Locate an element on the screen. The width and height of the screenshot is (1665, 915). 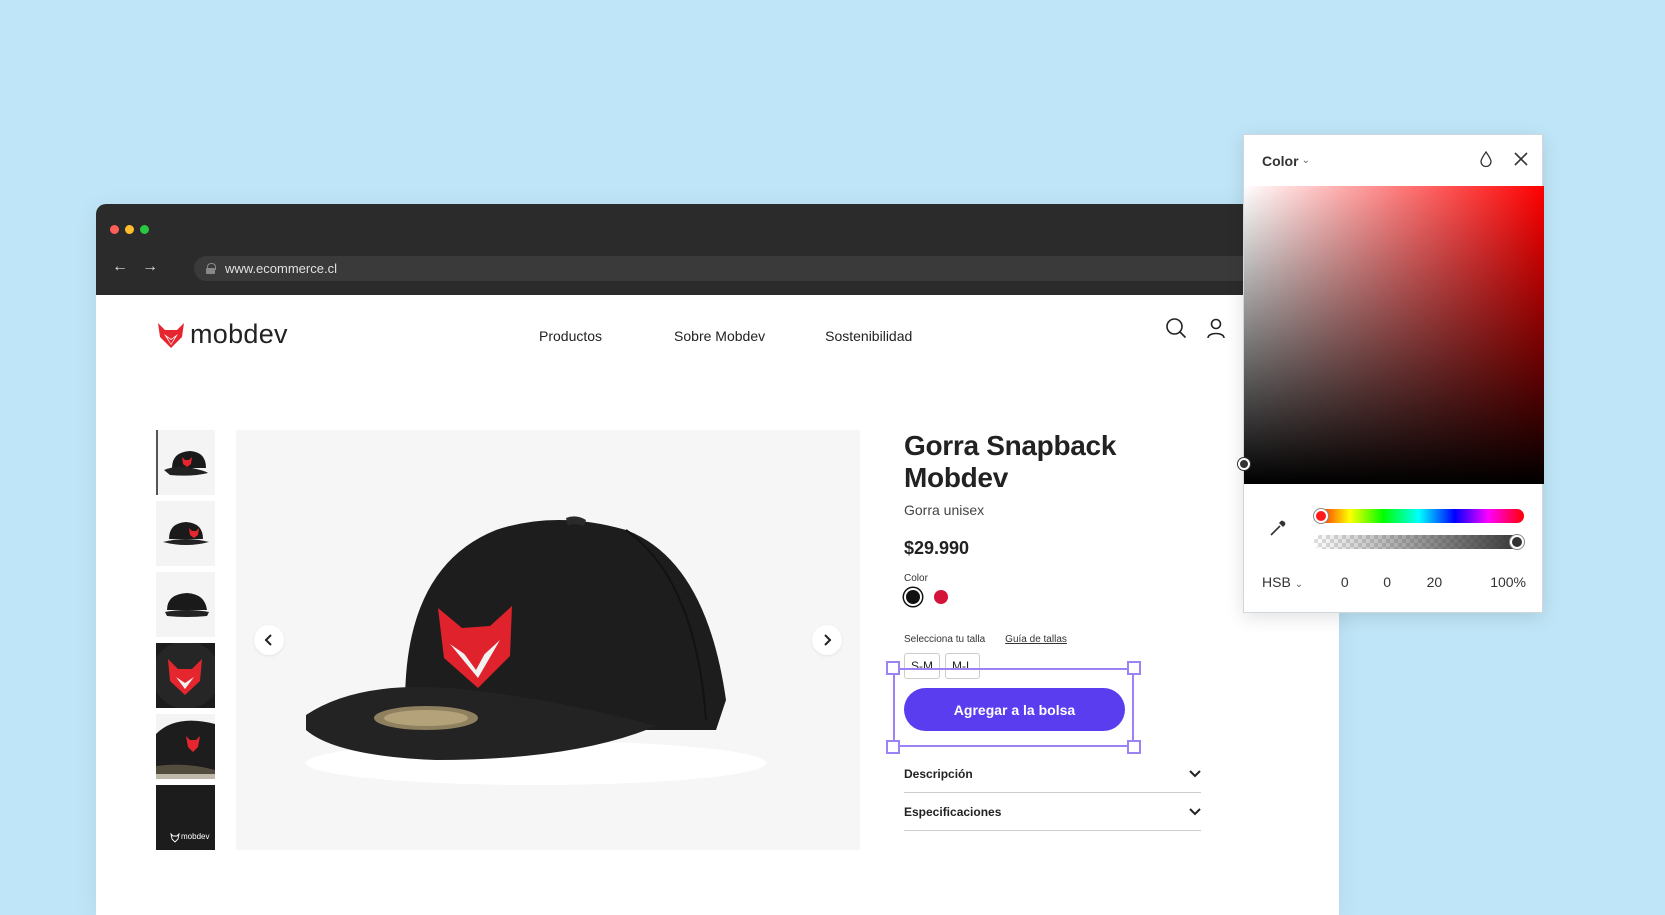
opacity-value: 100% is located at coordinates (1491, 582).